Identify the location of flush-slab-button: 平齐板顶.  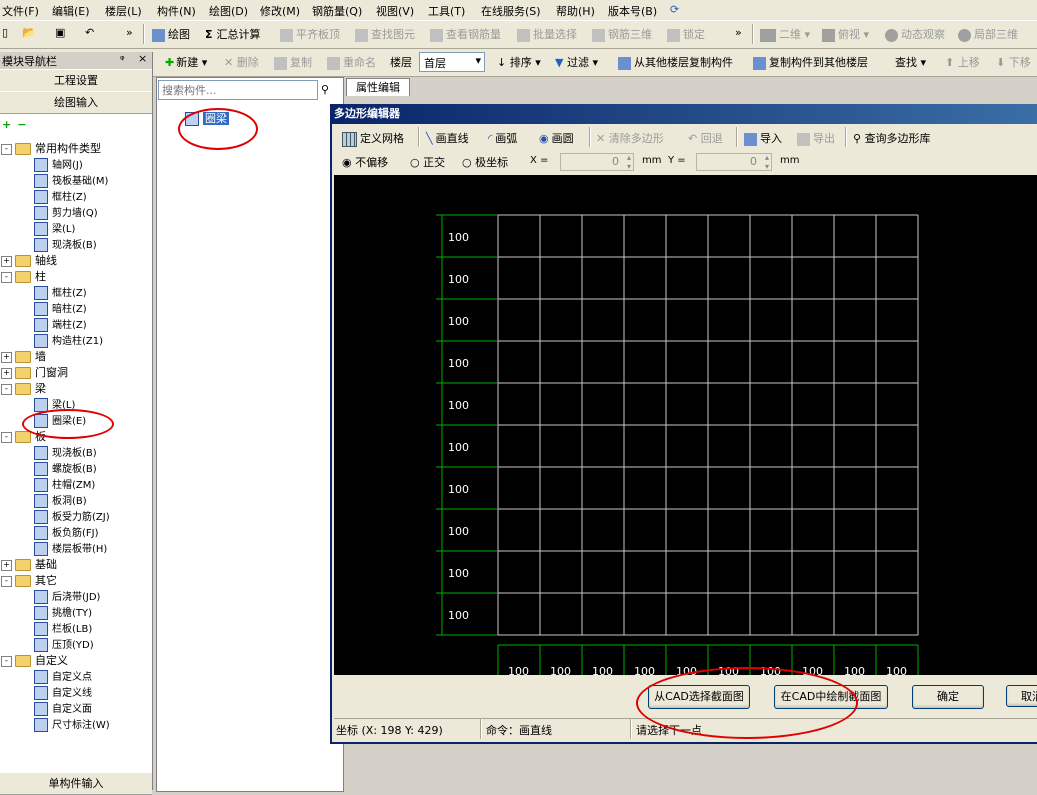
(310, 34).